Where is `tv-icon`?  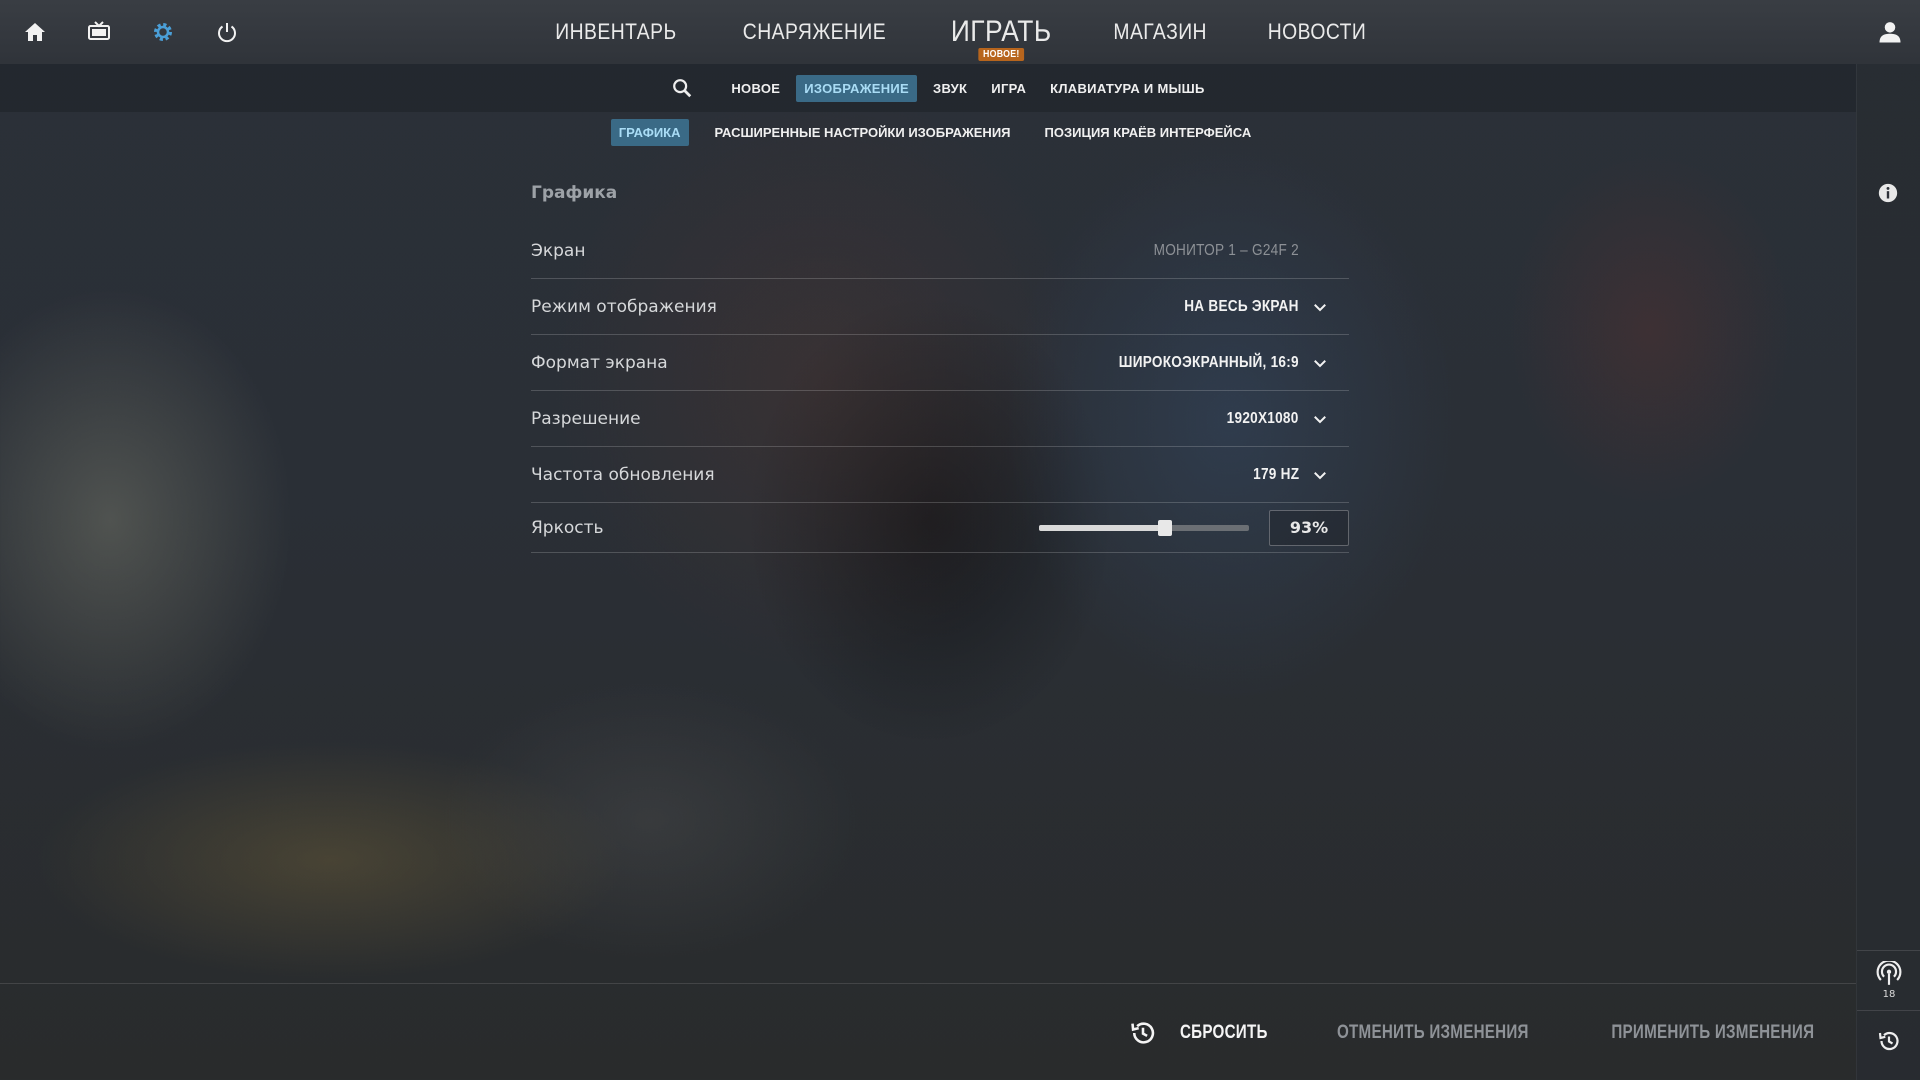
tv-icon is located at coordinates (99, 32).